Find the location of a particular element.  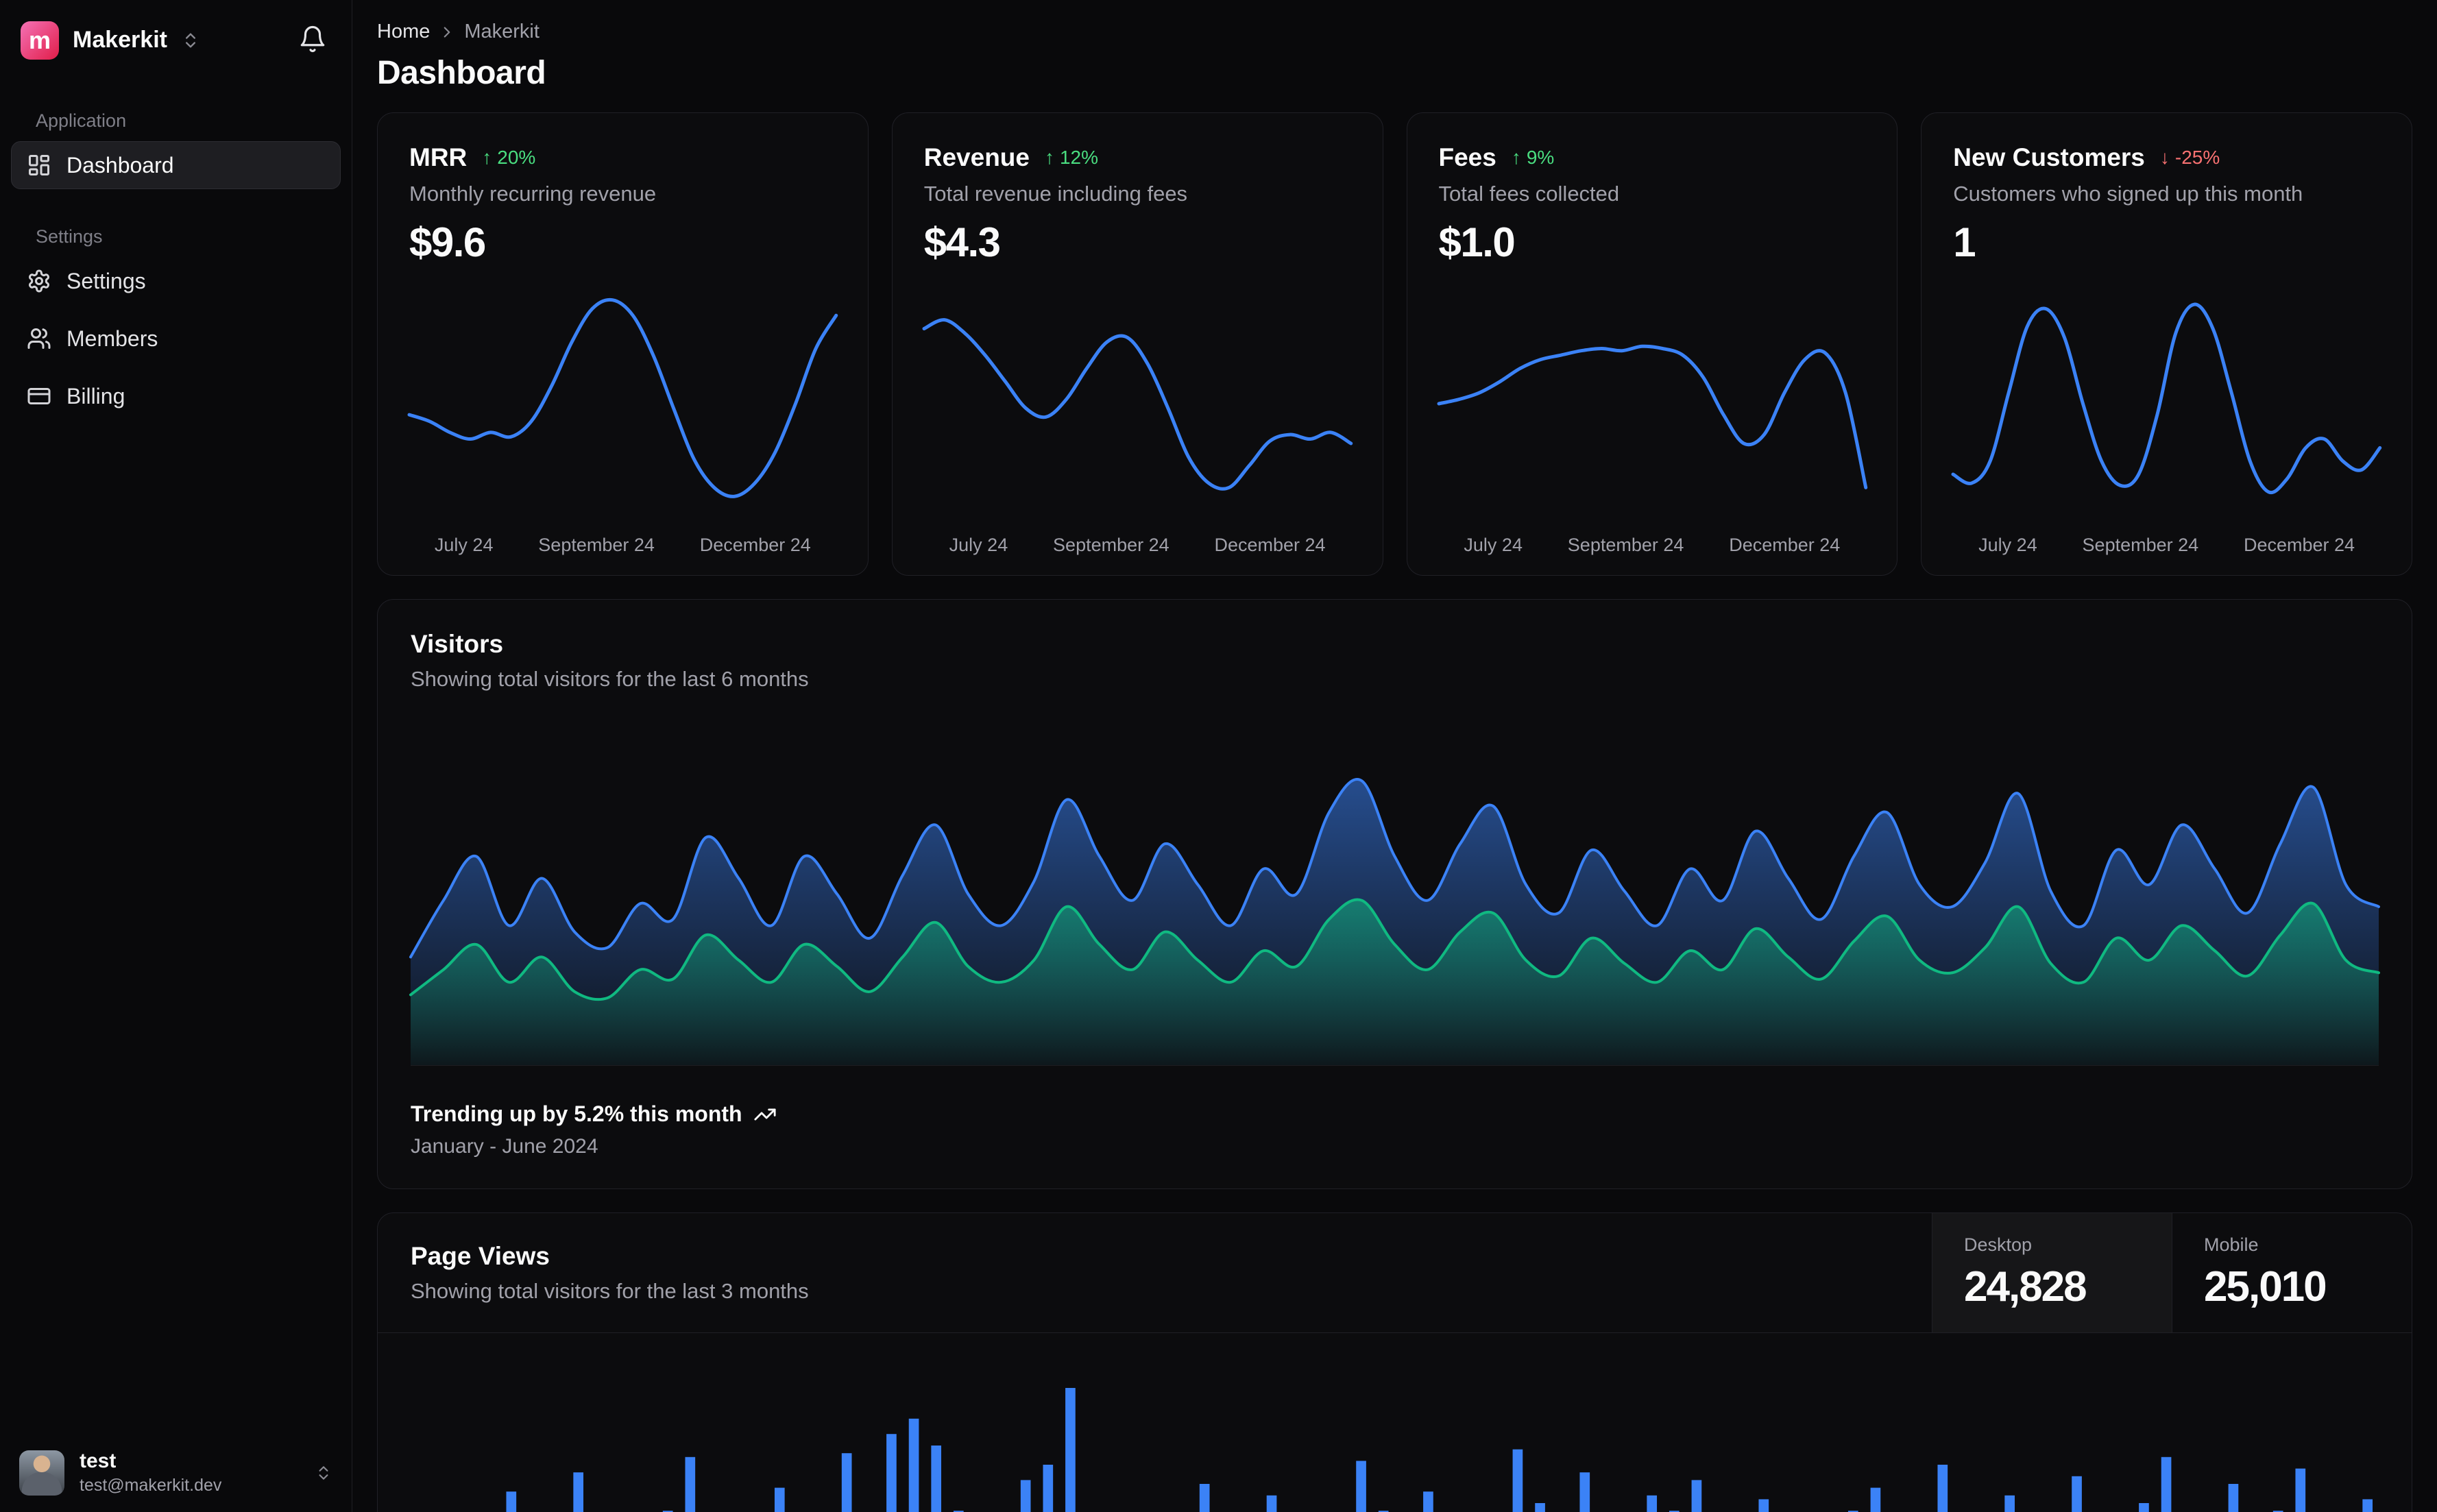

makerkit-logo: m is located at coordinates (40, 40).